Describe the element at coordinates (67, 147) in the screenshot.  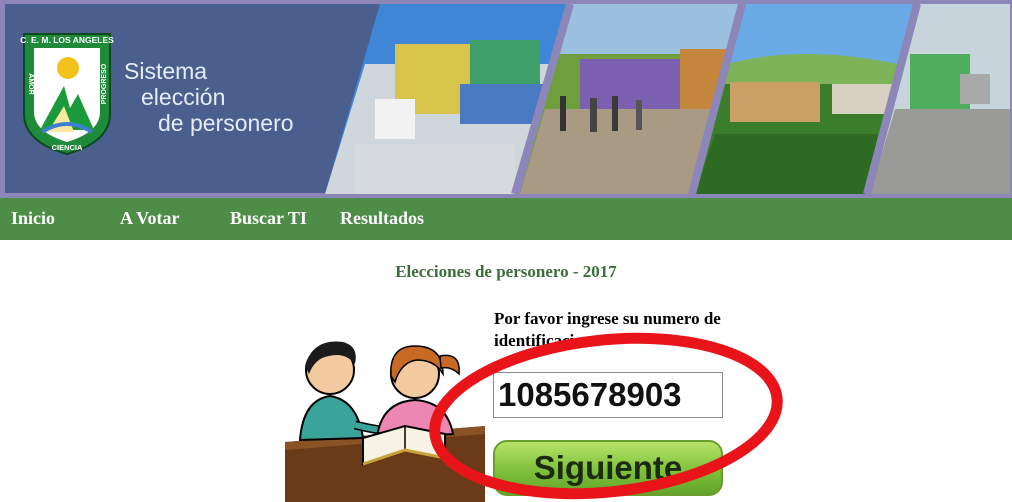
I see `logo-bottom-text: CIENCIA` at that location.